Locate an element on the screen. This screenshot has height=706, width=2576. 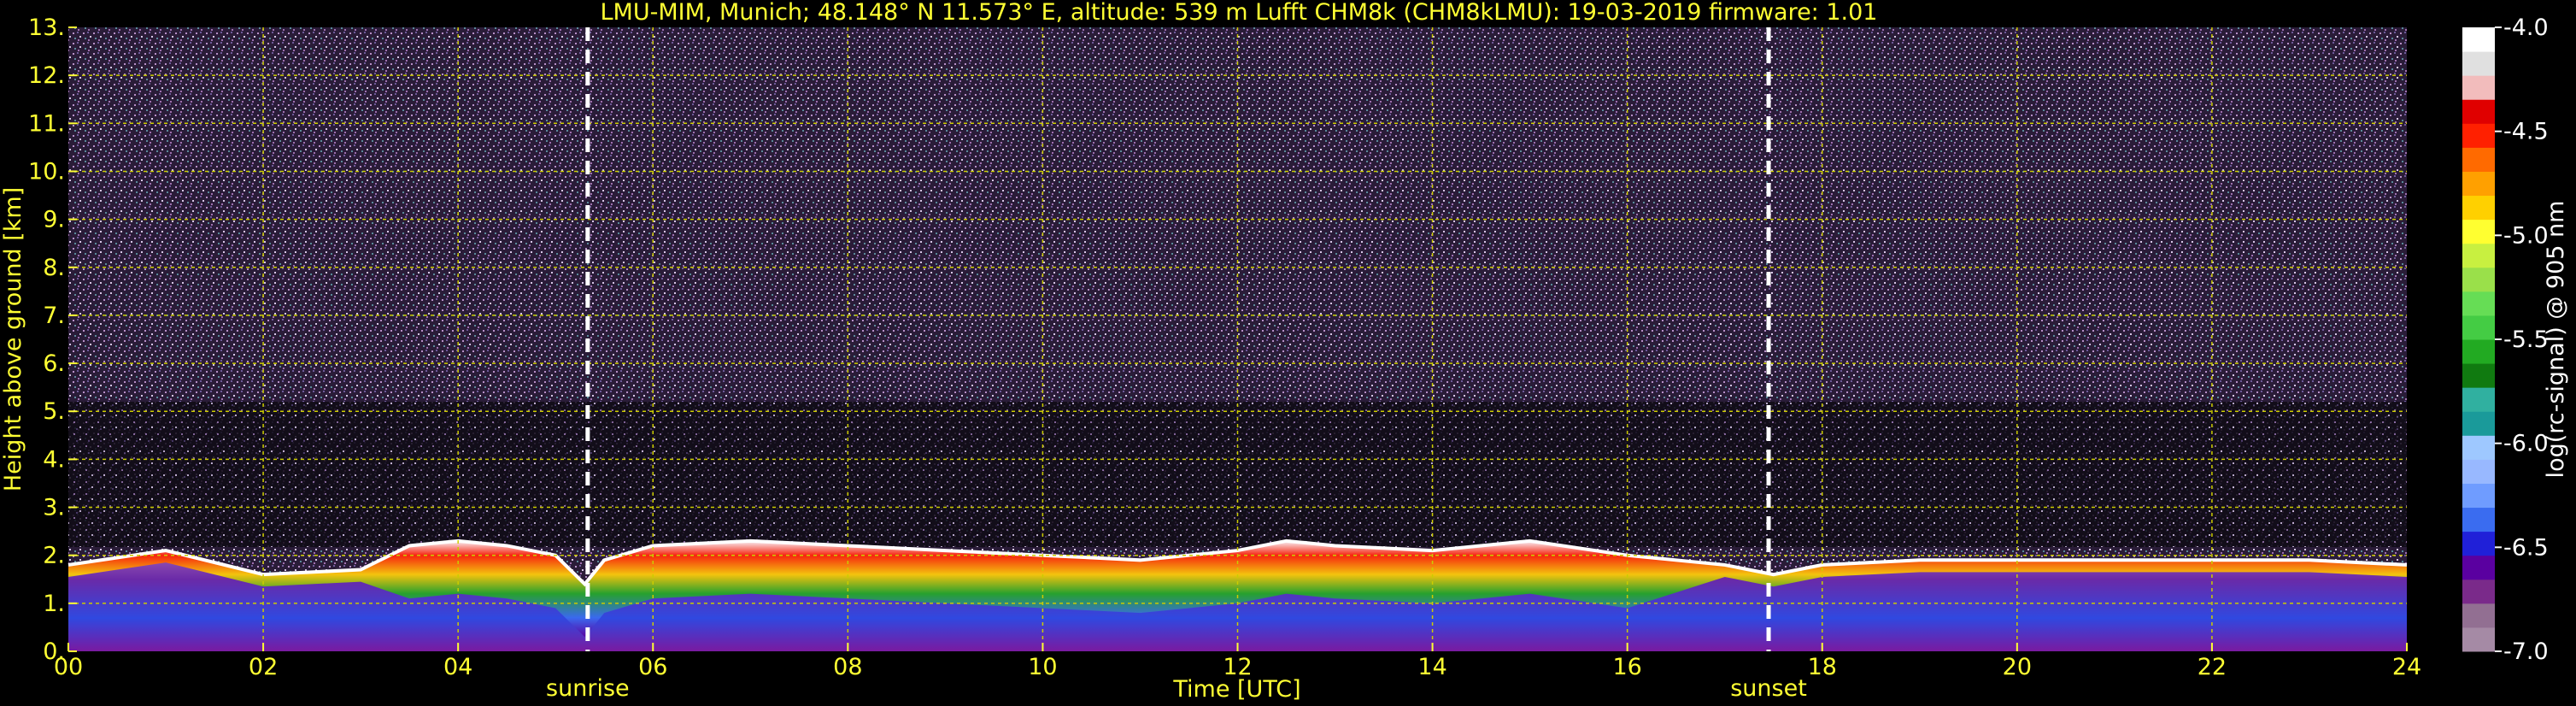
x-tick-label: 18 is located at coordinates (1822, 667).